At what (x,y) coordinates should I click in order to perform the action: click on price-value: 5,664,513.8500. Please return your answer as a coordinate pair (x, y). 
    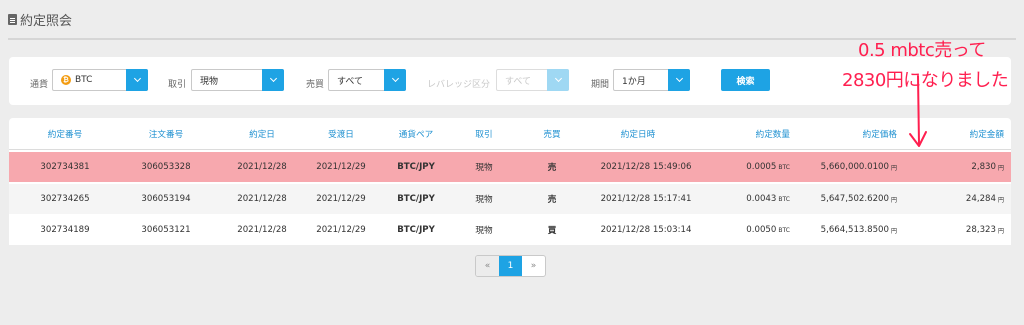
    Looking at the image, I should click on (854, 230).